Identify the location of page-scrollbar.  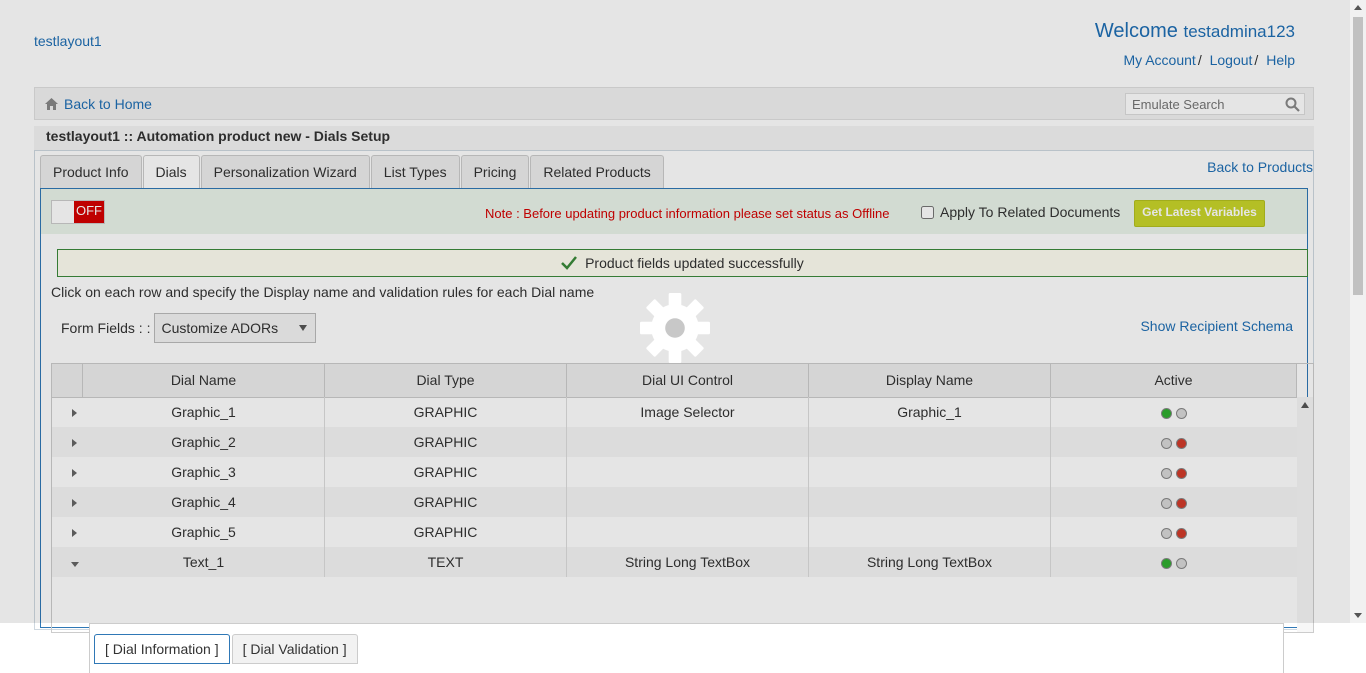
(1358, 311).